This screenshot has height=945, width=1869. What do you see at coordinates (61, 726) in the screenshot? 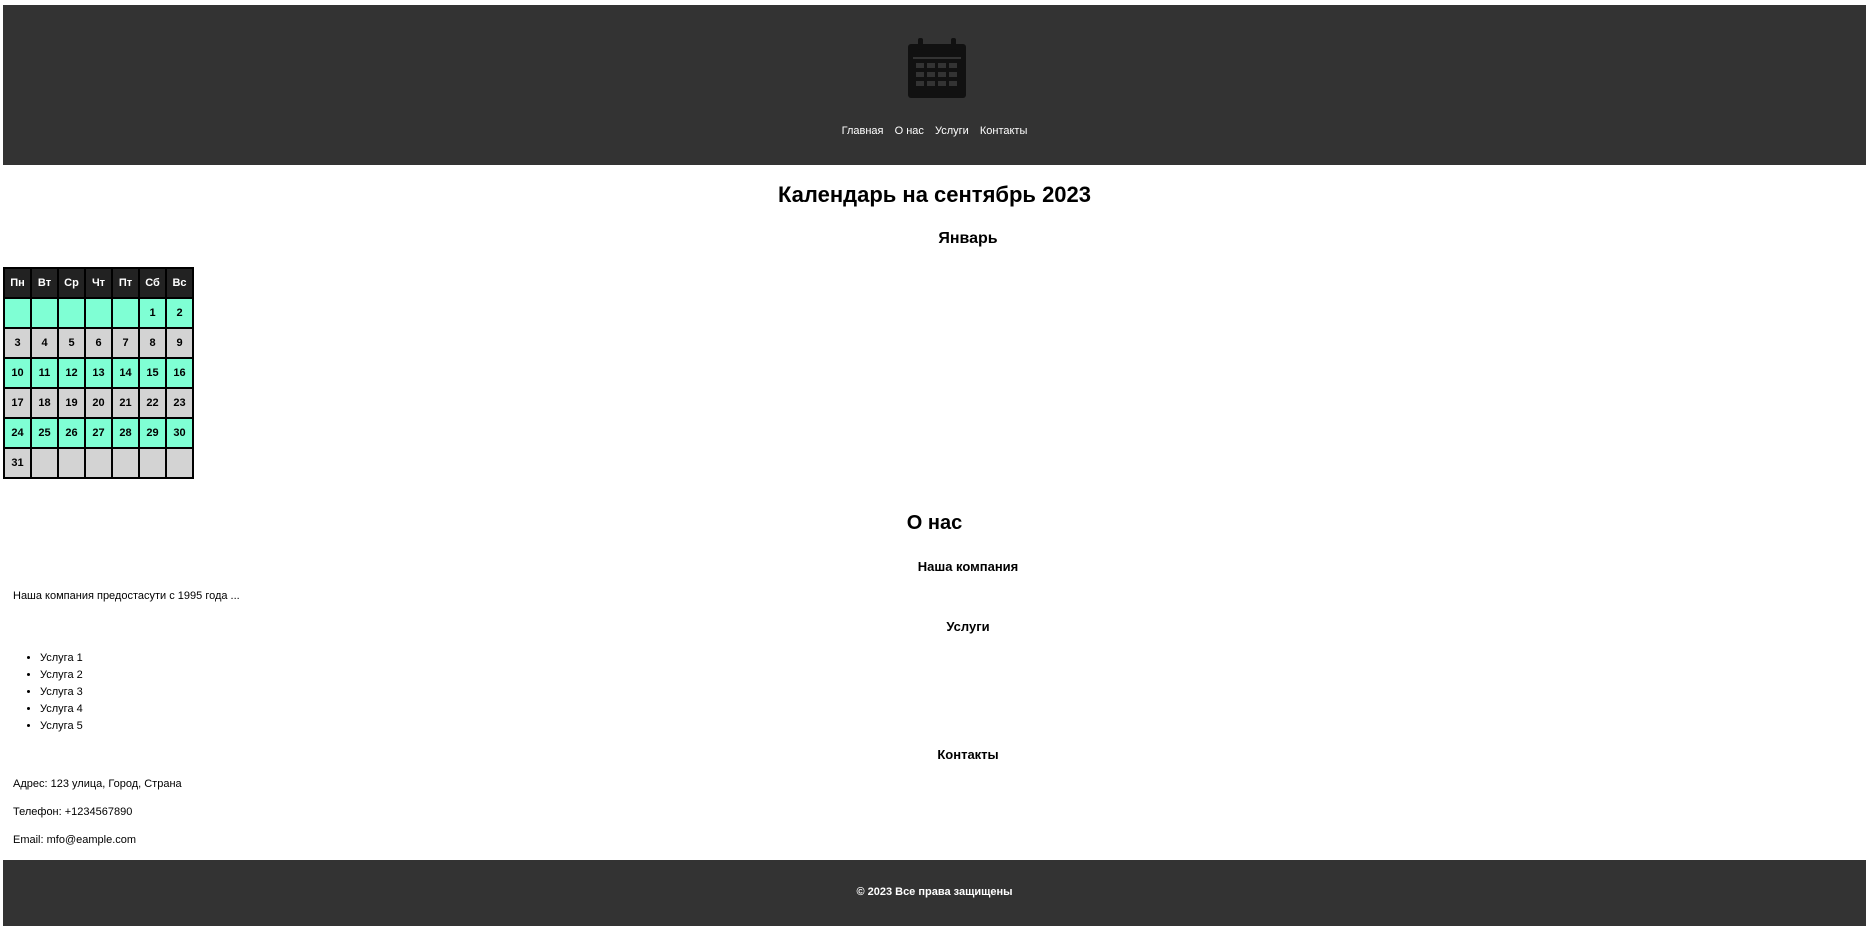
I see `service-item: Услуга 5` at bounding box center [61, 726].